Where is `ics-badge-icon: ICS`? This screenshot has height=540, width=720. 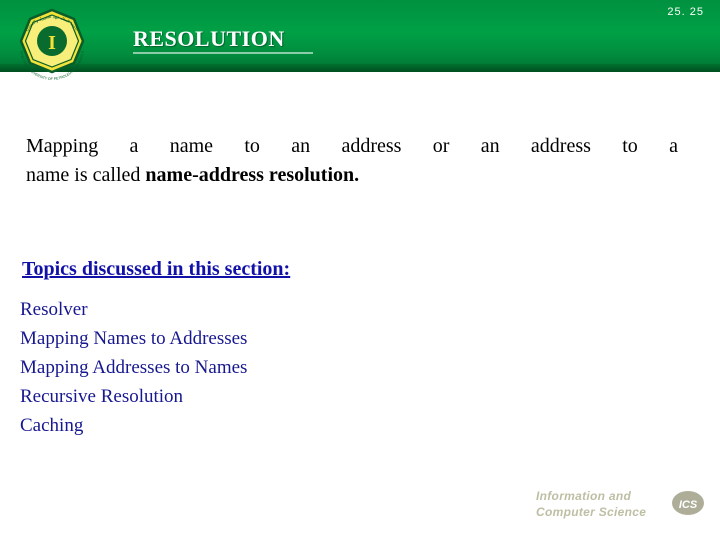 ics-badge-icon: ICS is located at coordinates (688, 503).